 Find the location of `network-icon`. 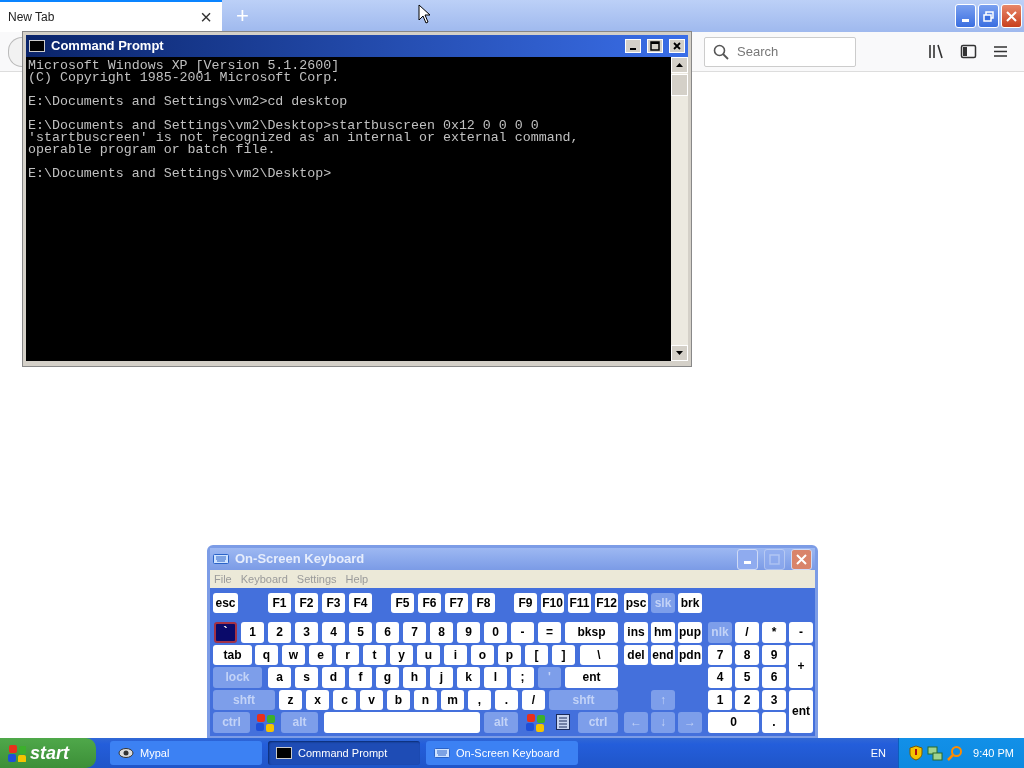

network-icon is located at coordinates (935, 753).